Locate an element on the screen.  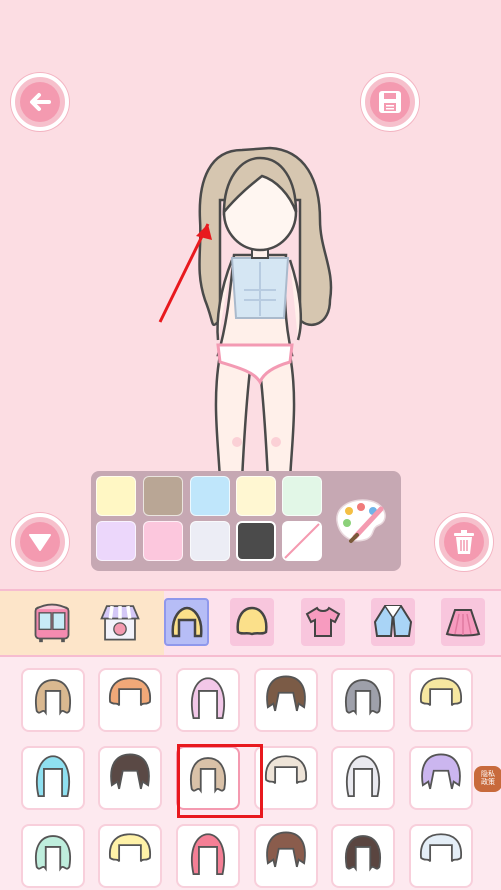
no-color-swatch is located at coordinates (302, 541).